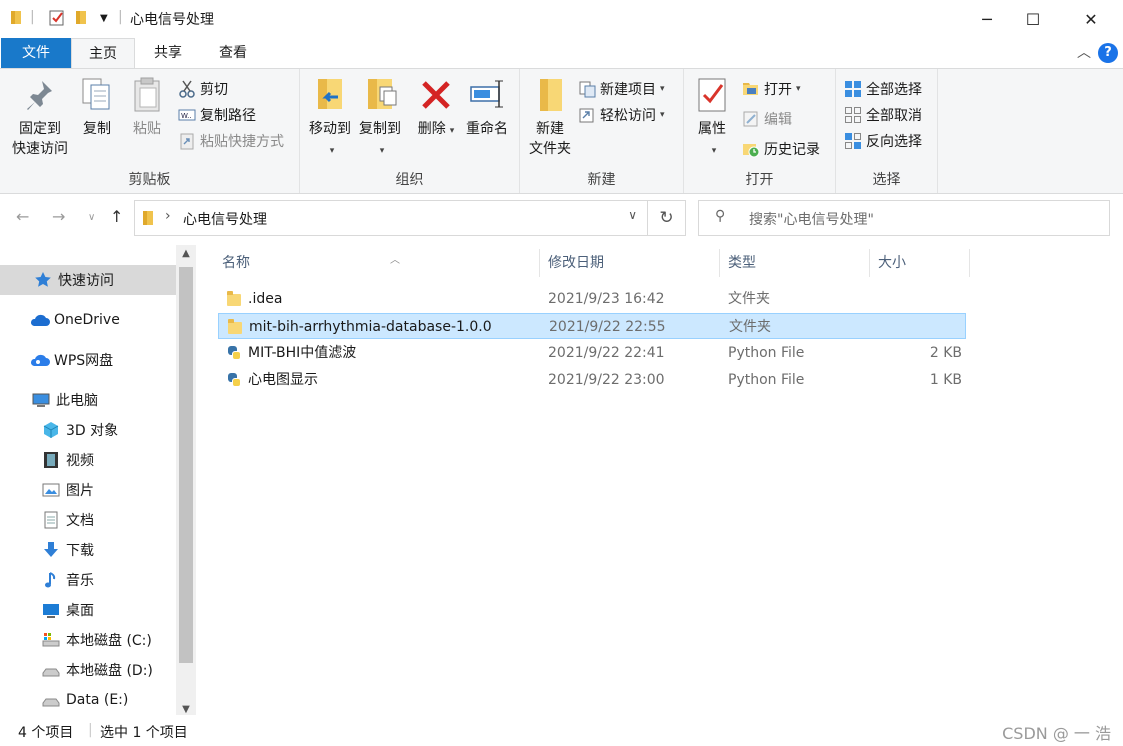 Image resolution: width=1123 pixels, height=746 pixels. Describe the element at coordinates (987, 19) in the screenshot. I see `minimize-button: ─` at that location.